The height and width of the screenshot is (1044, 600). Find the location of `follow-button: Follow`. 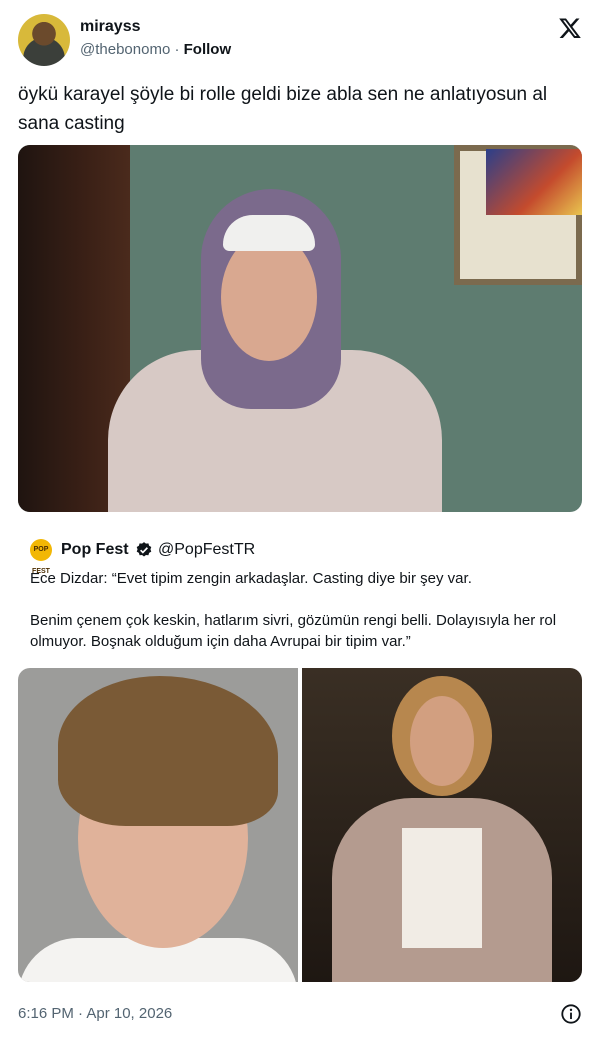

follow-button: Follow is located at coordinates (208, 49).